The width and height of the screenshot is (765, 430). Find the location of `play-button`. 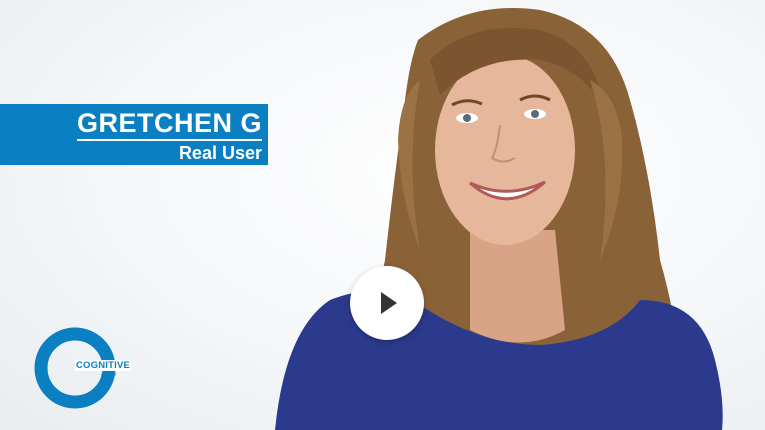

play-button is located at coordinates (387, 303).